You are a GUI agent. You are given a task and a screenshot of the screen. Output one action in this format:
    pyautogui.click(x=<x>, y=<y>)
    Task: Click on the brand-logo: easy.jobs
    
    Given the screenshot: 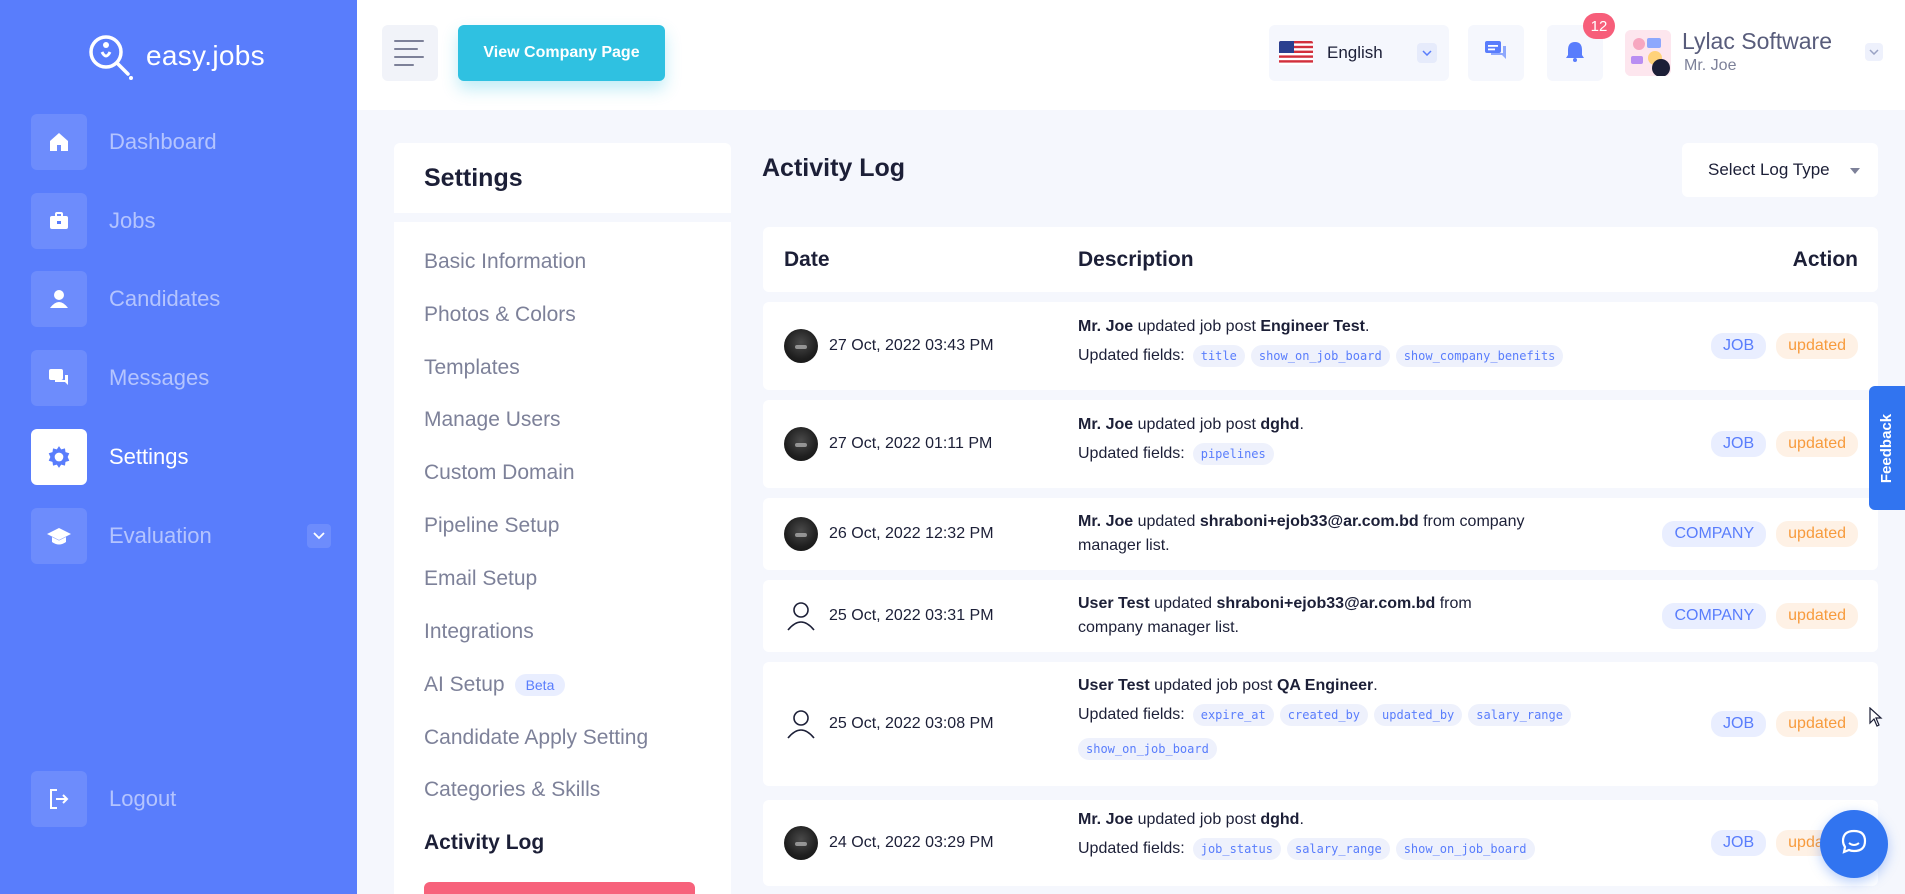 What is the action you would take?
    pyautogui.click(x=174, y=56)
    